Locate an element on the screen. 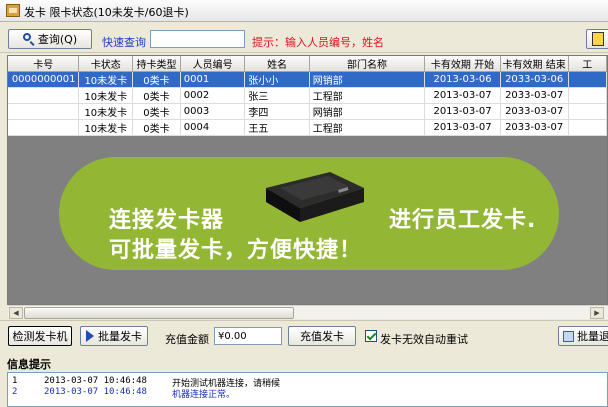 This screenshot has width=608, height=407. batch-return-label: 批量退 is located at coordinates (592, 336).